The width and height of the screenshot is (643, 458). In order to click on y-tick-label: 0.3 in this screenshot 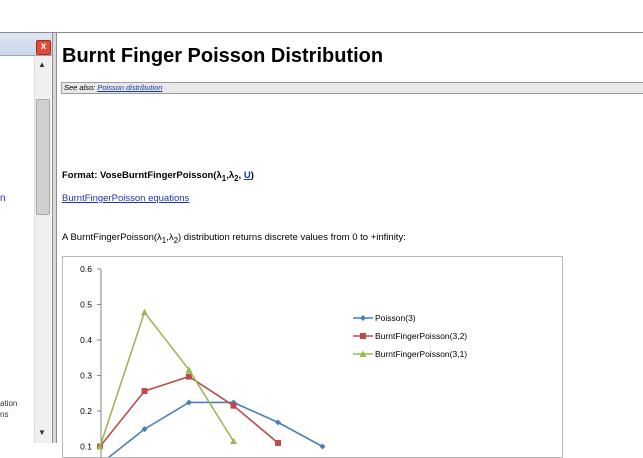, I will do `click(86, 376)`.